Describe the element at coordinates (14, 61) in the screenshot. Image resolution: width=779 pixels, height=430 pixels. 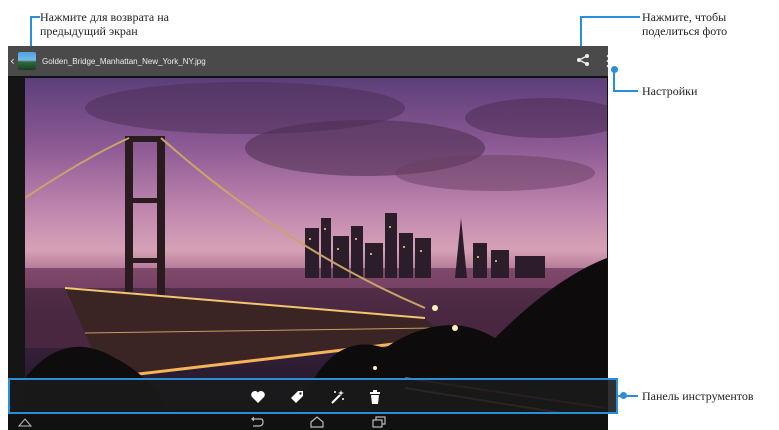
I see `back-chevron-icon: ‹` at that location.